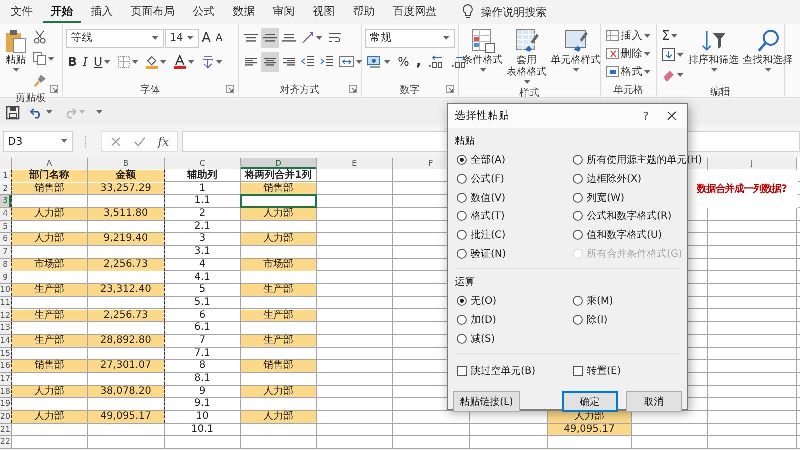 This screenshot has height=450, width=800. I want to click on table-cell: 部门名称, so click(49, 176).